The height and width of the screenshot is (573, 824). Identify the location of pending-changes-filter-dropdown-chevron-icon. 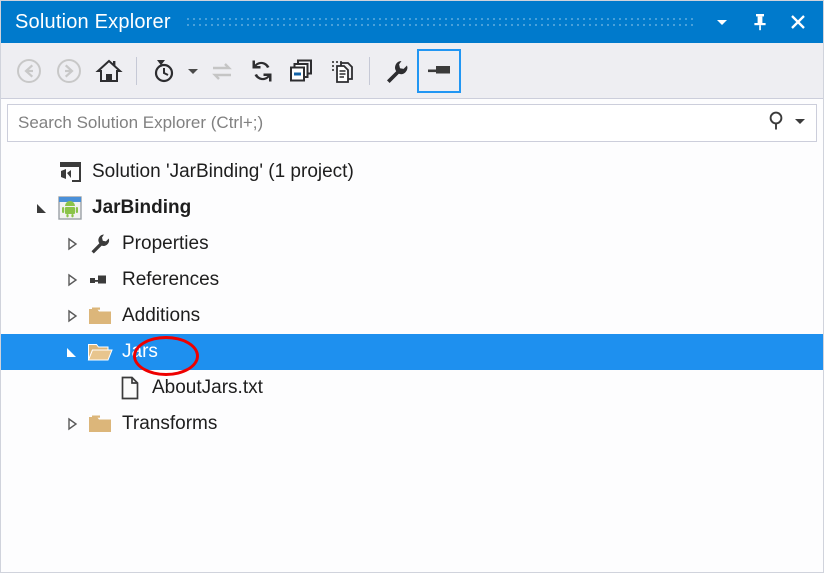
(193, 71).